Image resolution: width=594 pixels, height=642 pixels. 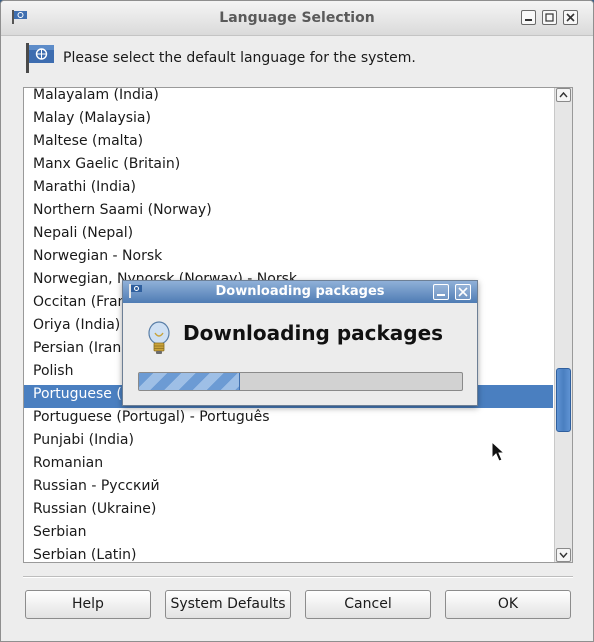 I want to click on dialog-minimize-button, so click(x=441, y=292).